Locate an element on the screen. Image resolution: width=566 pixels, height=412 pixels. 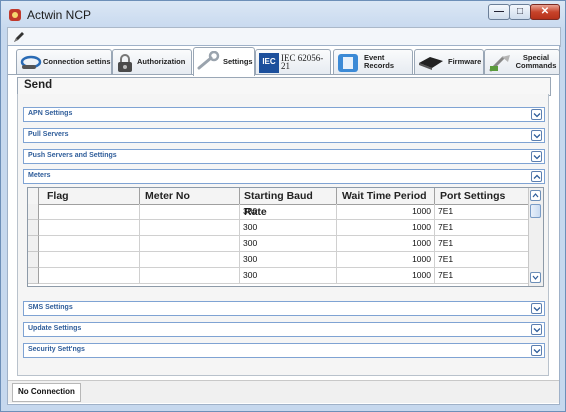
column-header: Flag is located at coordinates (89, 196).